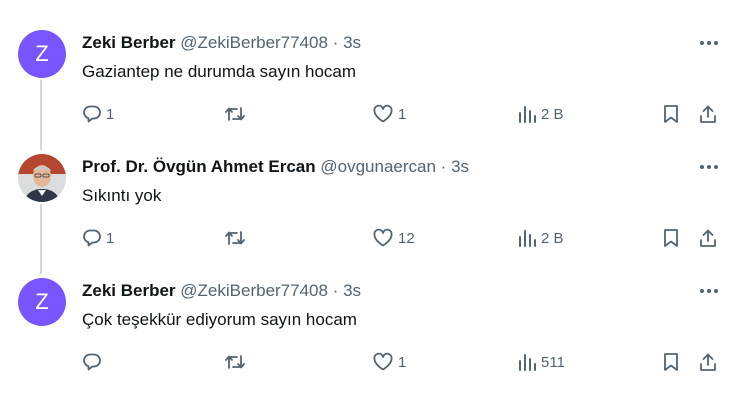  Describe the element at coordinates (122, 195) in the screenshot. I see `tweet-text: Sıkıntı yok` at that location.